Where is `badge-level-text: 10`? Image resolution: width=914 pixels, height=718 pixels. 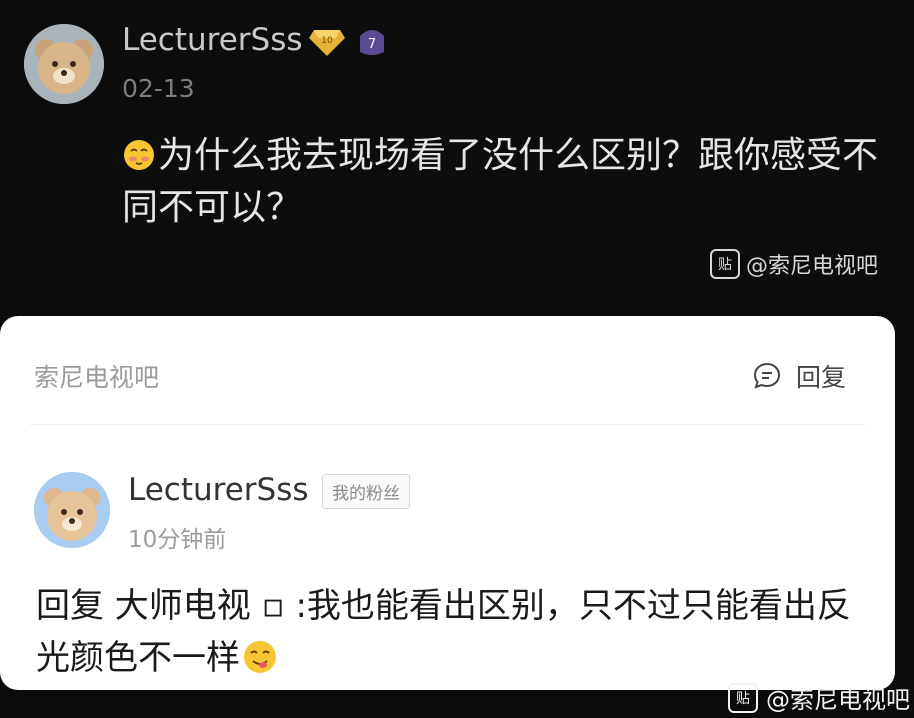
badge-level-text: 10 is located at coordinates (327, 41).